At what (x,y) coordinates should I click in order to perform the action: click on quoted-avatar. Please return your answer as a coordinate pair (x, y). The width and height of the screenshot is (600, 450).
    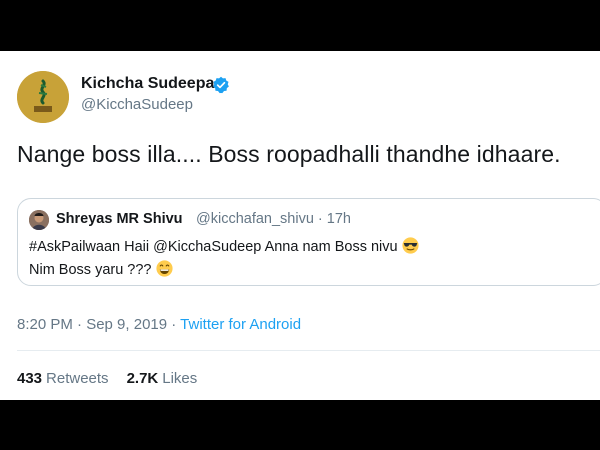
    Looking at the image, I should click on (39, 220).